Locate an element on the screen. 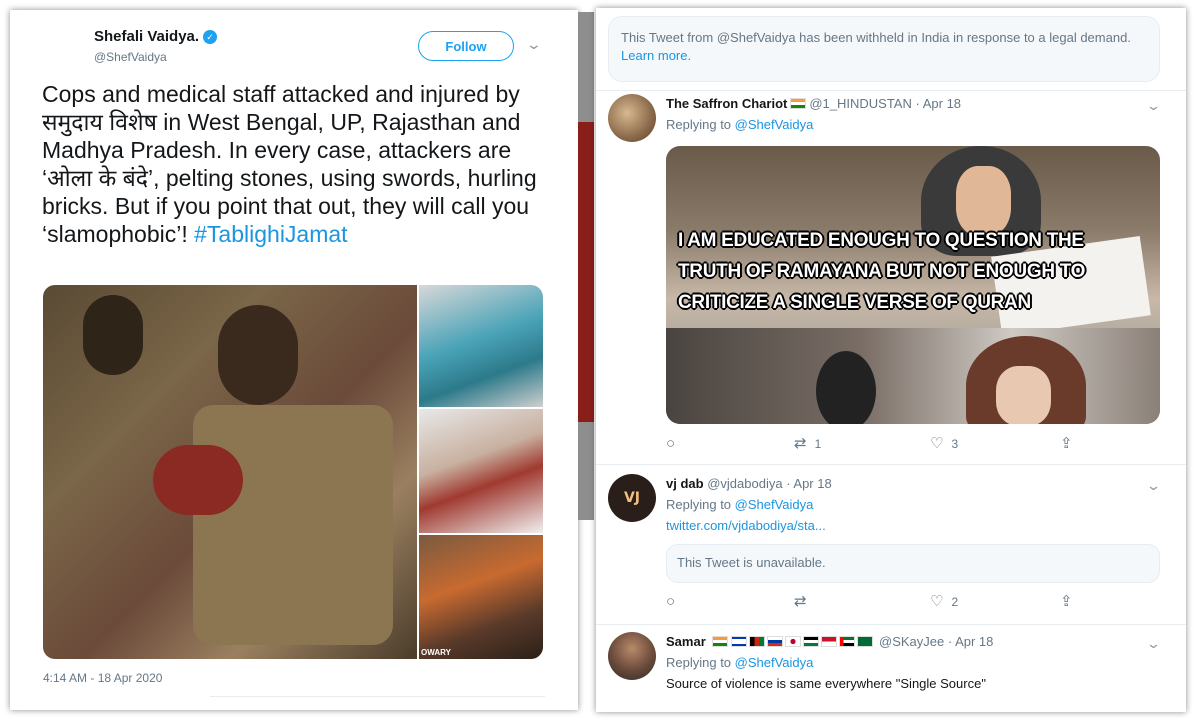  image-caption: OWARY is located at coordinates (436, 652).